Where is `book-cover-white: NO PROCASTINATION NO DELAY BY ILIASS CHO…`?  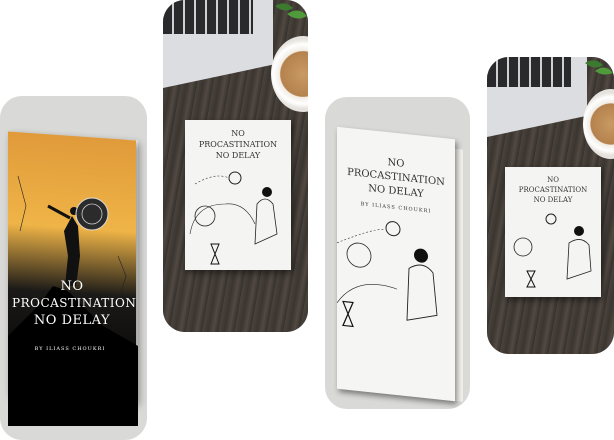 book-cover-white: NO PROCASTINATION NO DELAY BY ILIASS CHO… is located at coordinates (396, 264).